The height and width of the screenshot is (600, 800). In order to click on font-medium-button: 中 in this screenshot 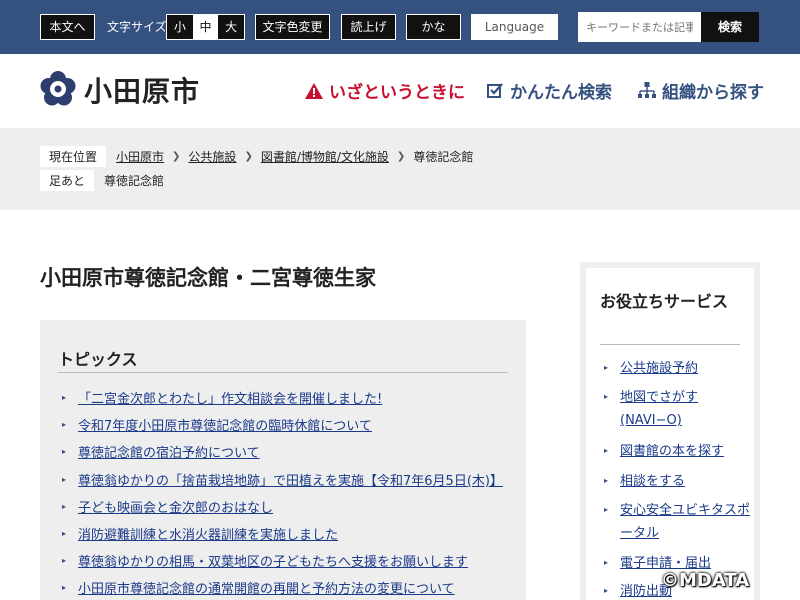, I will do `click(205, 27)`.